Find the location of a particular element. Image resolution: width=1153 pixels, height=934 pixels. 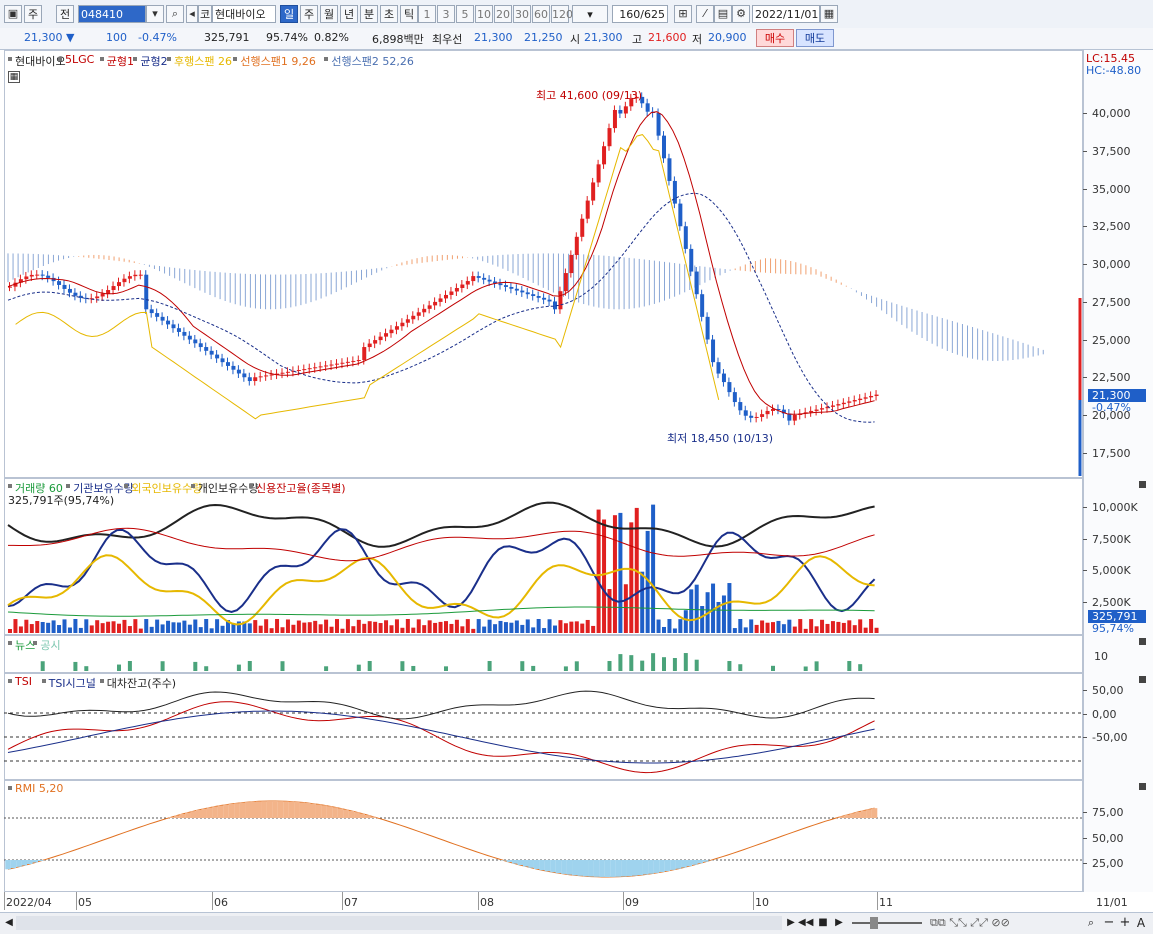

y-tick: 25,000 is located at coordinates (1111, 340).